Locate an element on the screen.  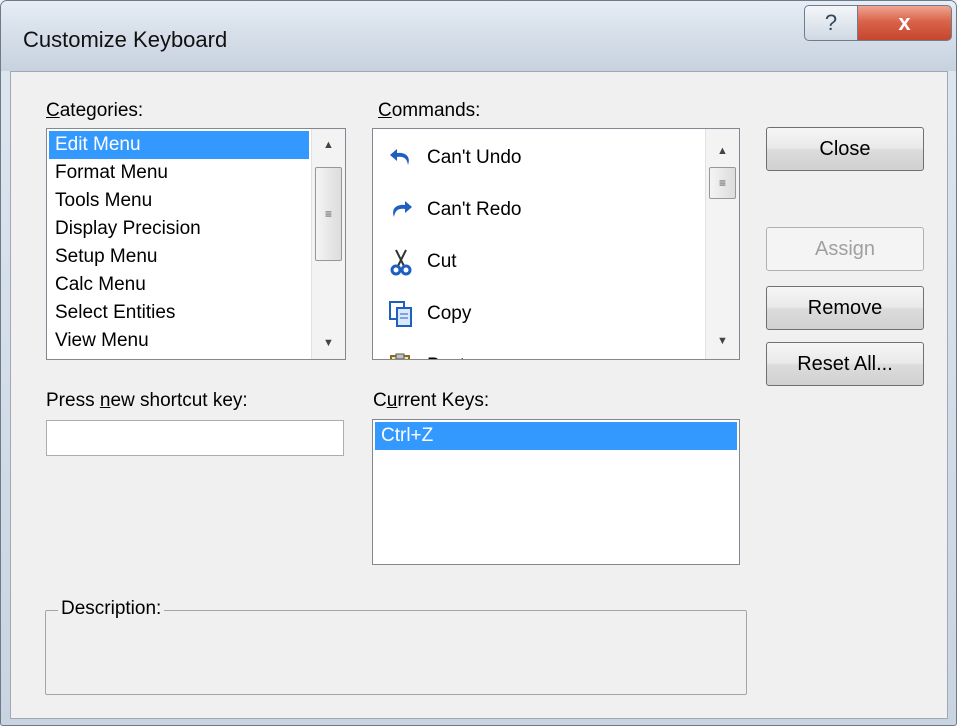
assign-button: Assign is located at coordinates (845, 249).